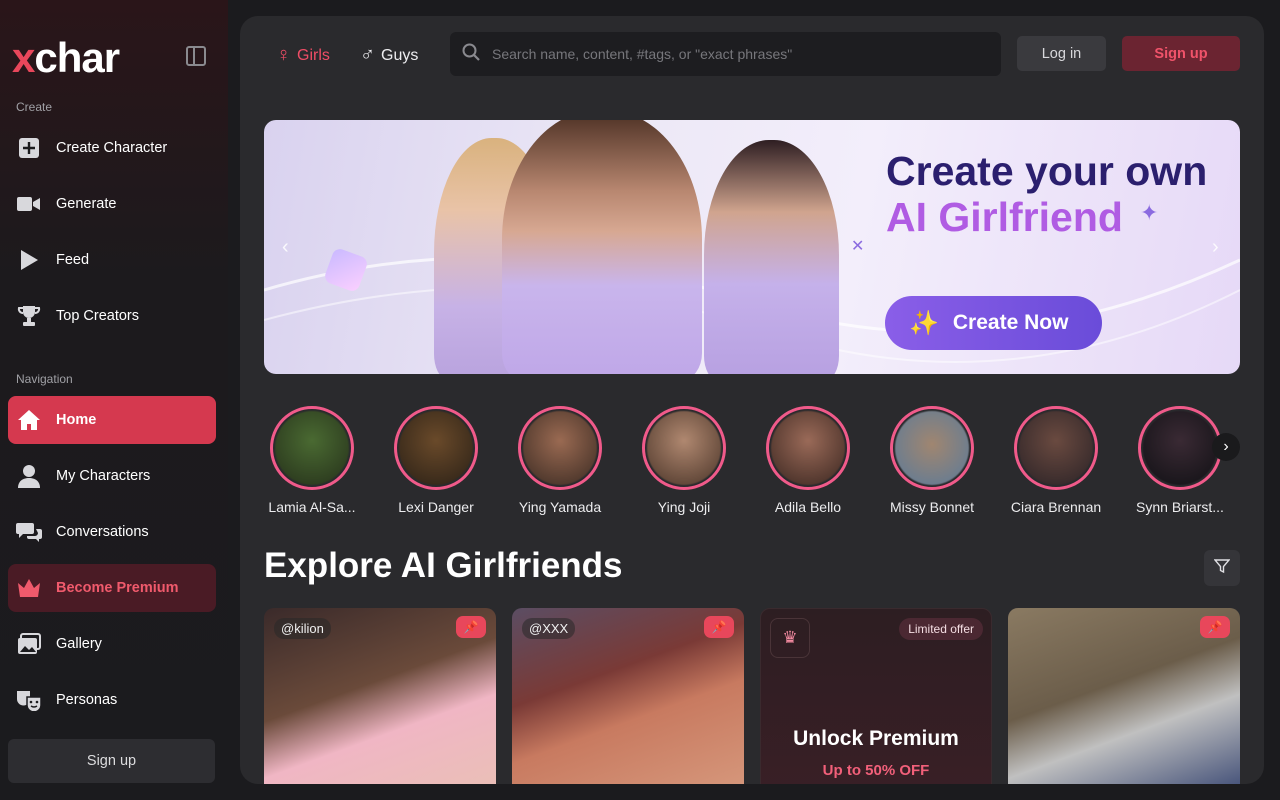 Image resolution: width=1280 pixels, height=800 pixels. I want to click on sidebar-item-generate: Generate, so click(112, 204).